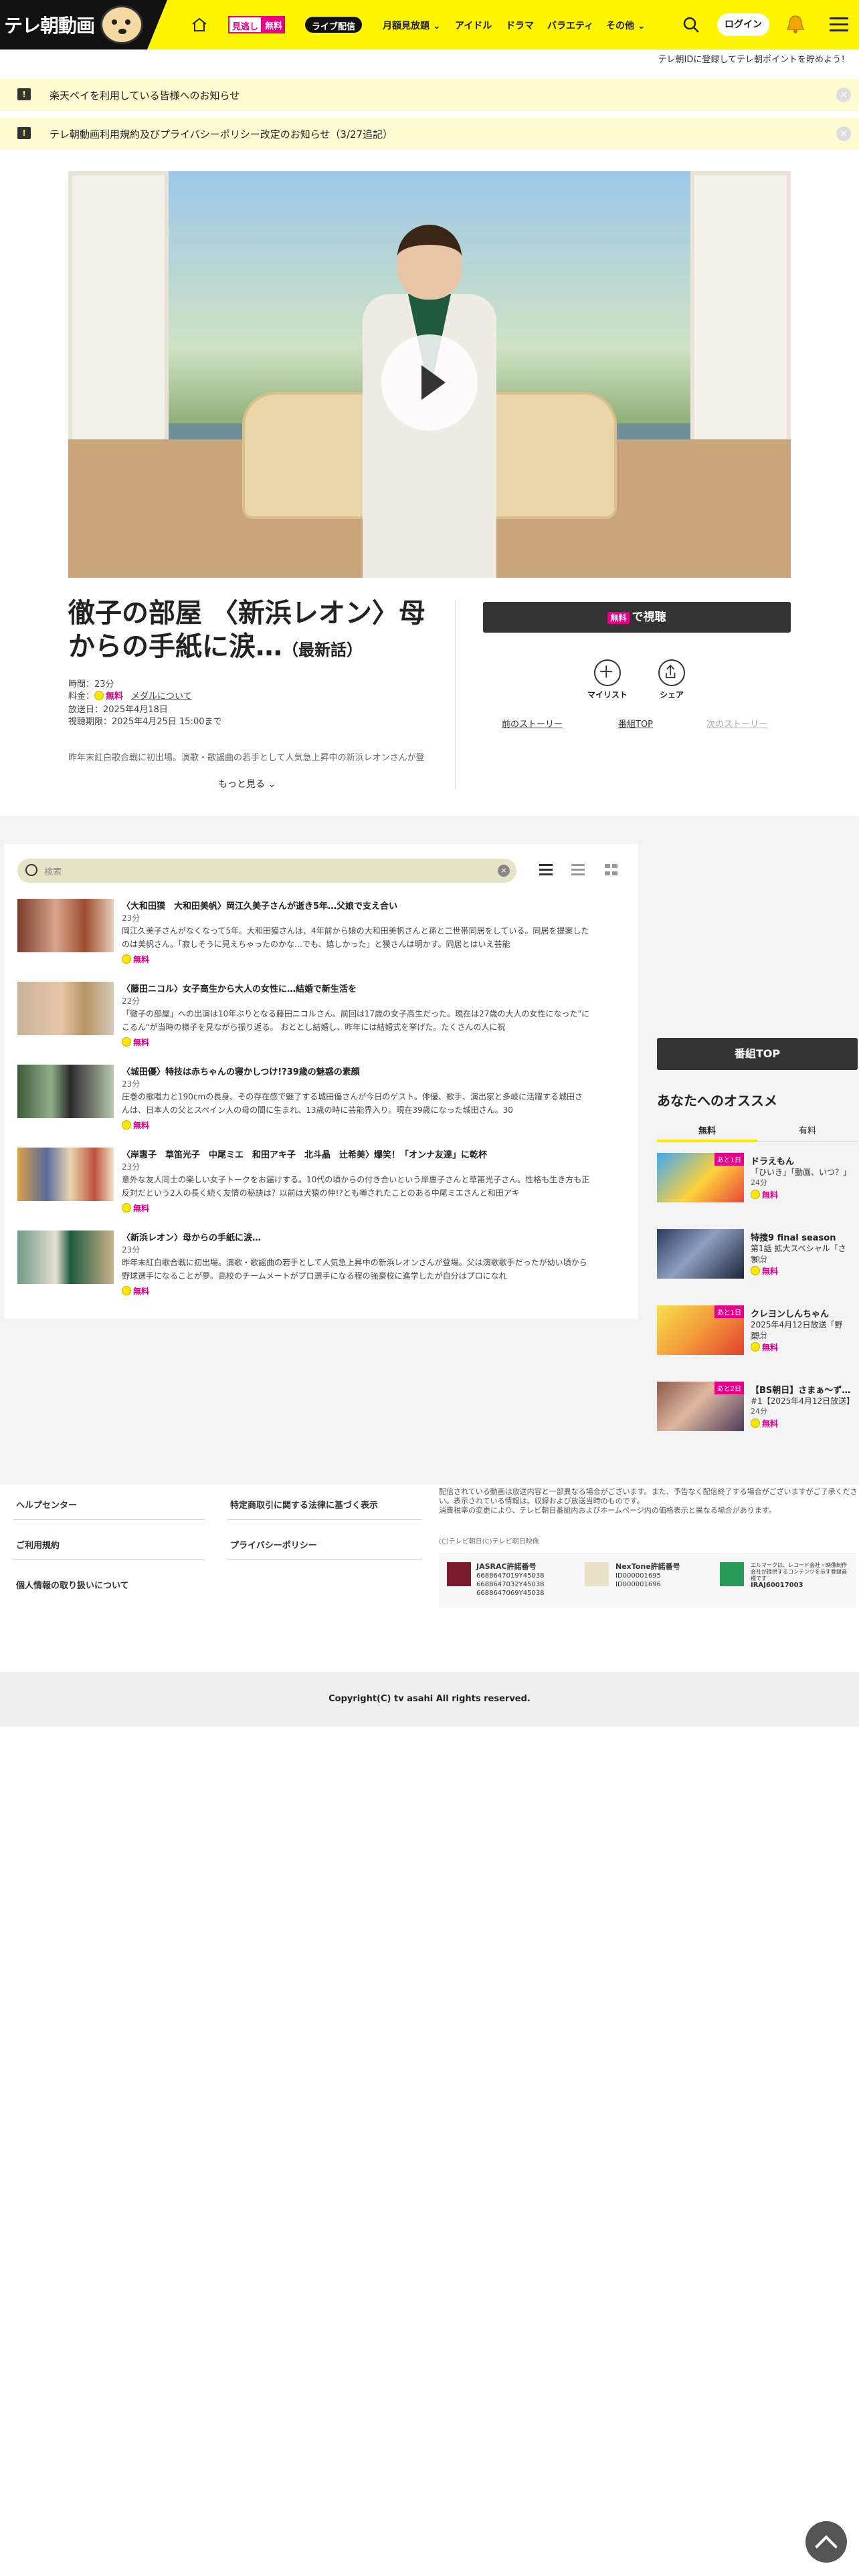 Image resolution: width=859 pixels, height=2576 pixels. Describe the element at coordinates (707, 1129) in the screenshot. I see `tab-free: 無料` at that location.